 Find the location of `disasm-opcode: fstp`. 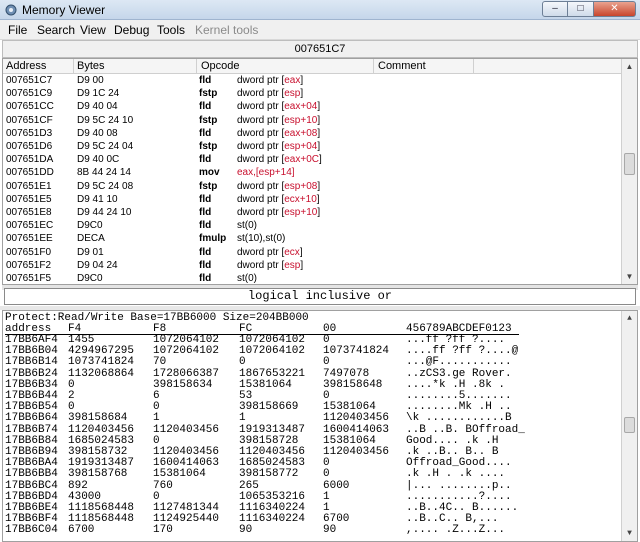

disasm-opcode: fstp is located at coordinates (208, 120).